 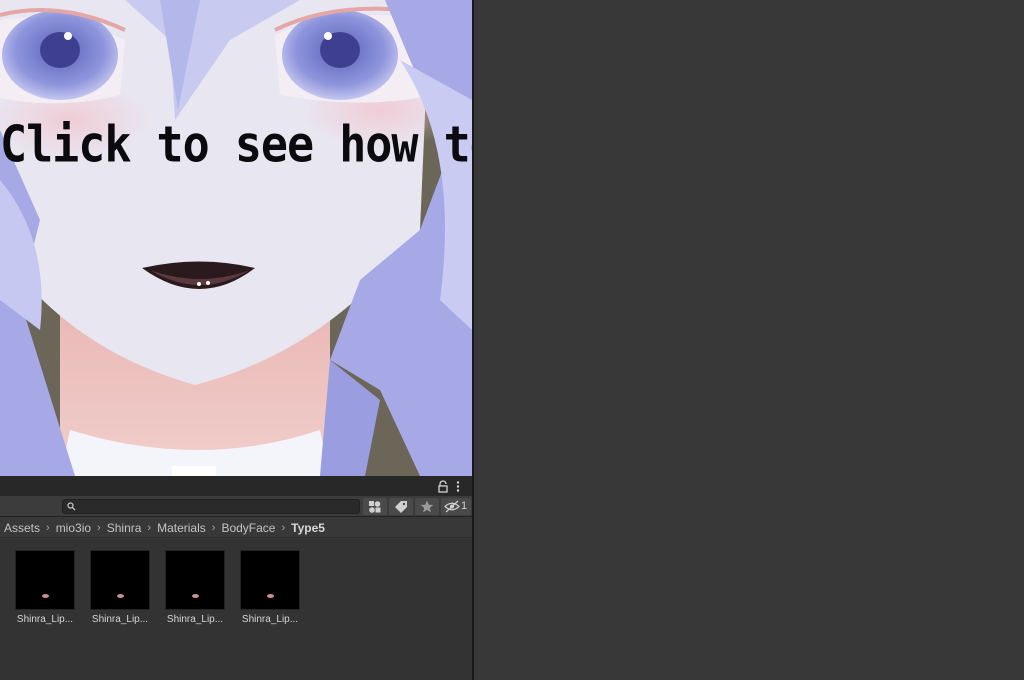 What do you see at coordinates (181, 528) in the screenshot?
I see `breadcrumb-item-materials: Materials` at bounding box center [181, 528].